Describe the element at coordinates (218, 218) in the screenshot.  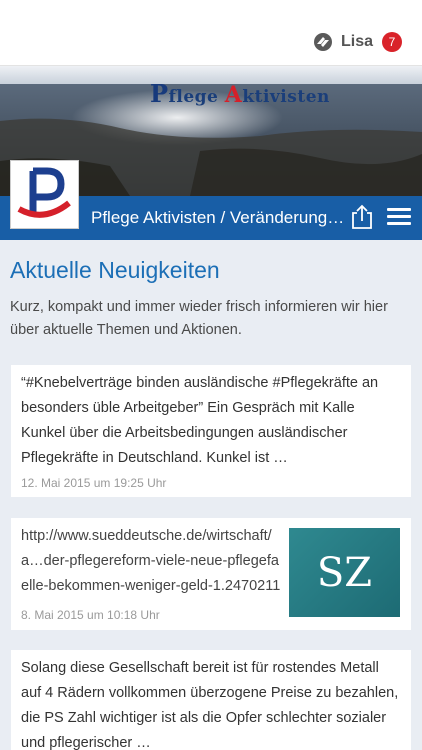
I see `nav-title: Pflege Aktivisten / Veränderungen` at that location.